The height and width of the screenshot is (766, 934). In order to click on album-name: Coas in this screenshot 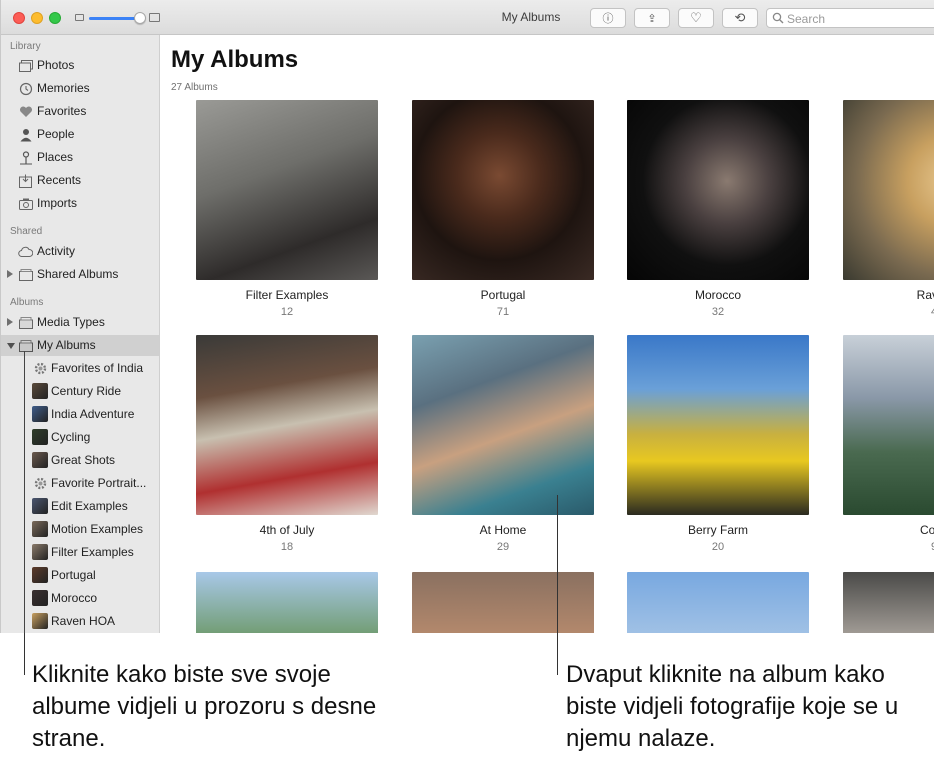, I will do `click(926, 530)`.